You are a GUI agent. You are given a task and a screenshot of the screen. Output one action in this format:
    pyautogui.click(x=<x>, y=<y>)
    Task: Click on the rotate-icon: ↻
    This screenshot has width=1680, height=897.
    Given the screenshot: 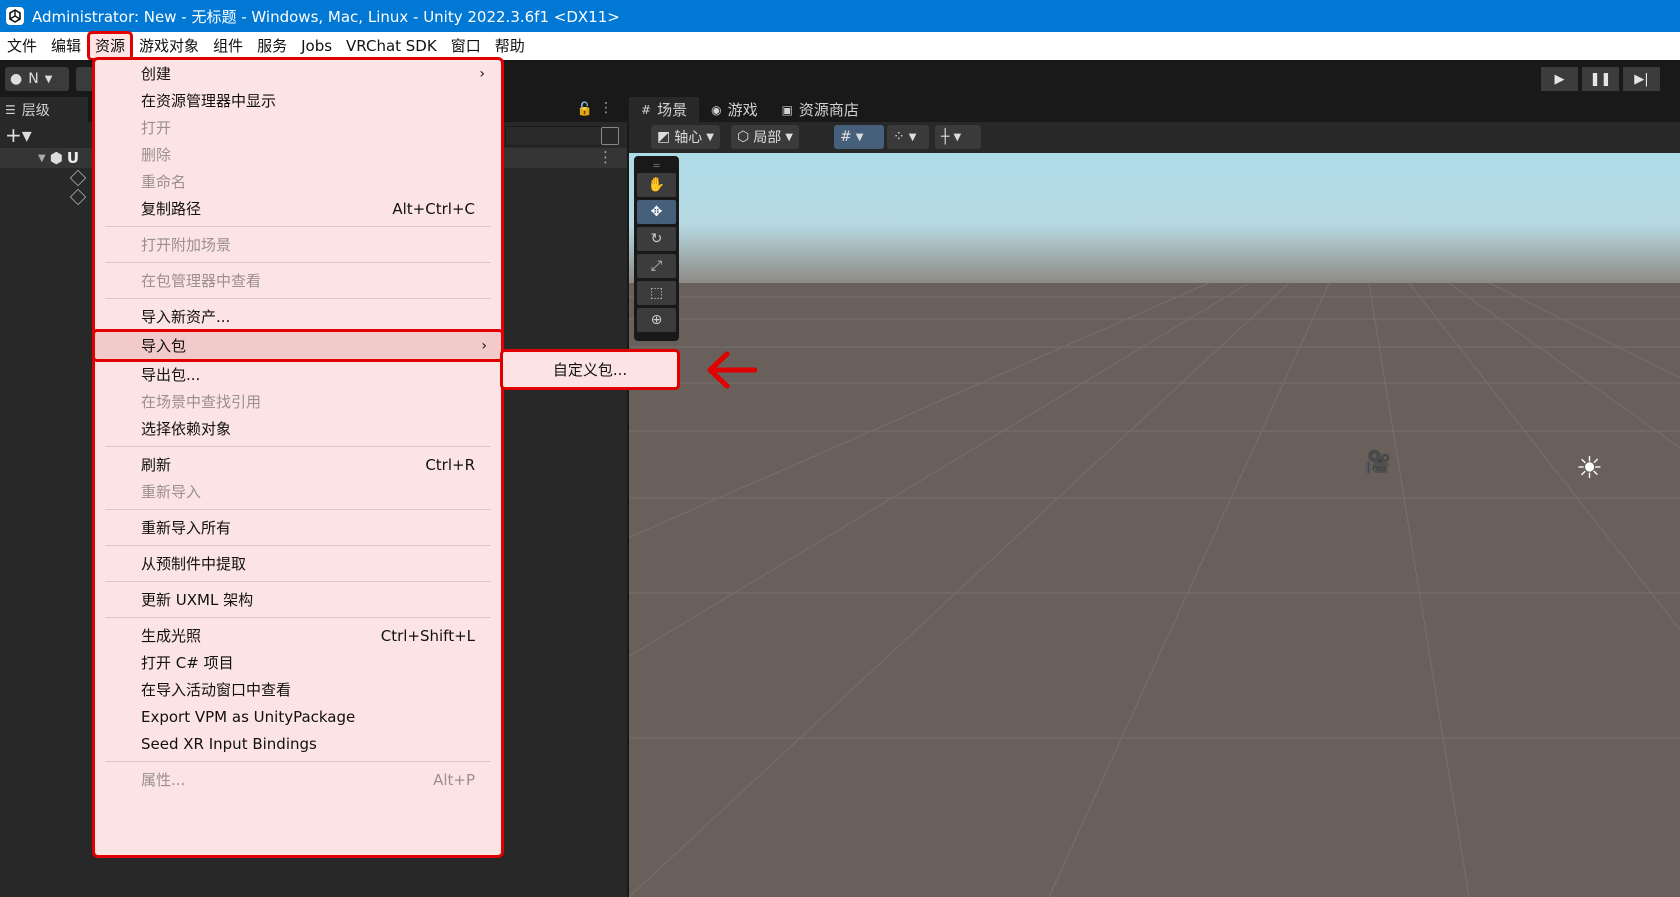 What is the action you would take?
    pyautogui.click(x=656, y=239)
    